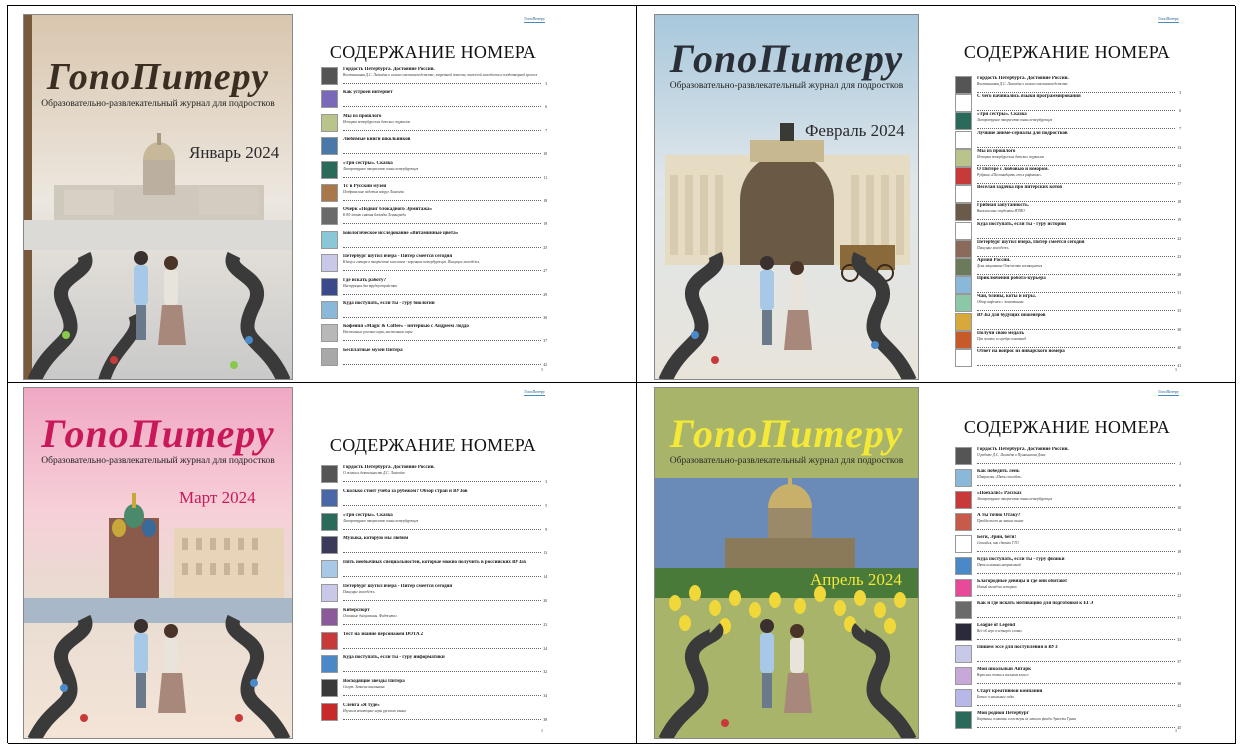 The image size is (1250, 747). Describe the element at coordinates (996, 625) in the screenshot. I see `toc-entry-title: League of Legend` at that location.